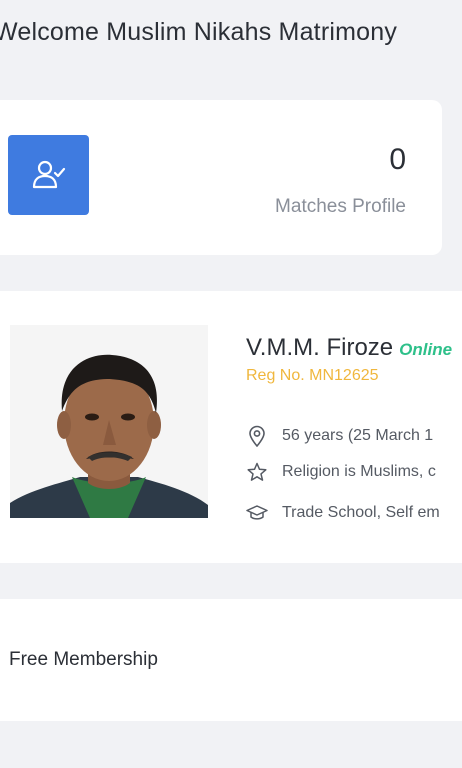 This screenshot has width=462, height=768. What do you see at coordinates (199, 32) in the screenshot?
I see `page-title: Welcome Muslim Nikahs Matrimony` at bounding box center [199, 32].